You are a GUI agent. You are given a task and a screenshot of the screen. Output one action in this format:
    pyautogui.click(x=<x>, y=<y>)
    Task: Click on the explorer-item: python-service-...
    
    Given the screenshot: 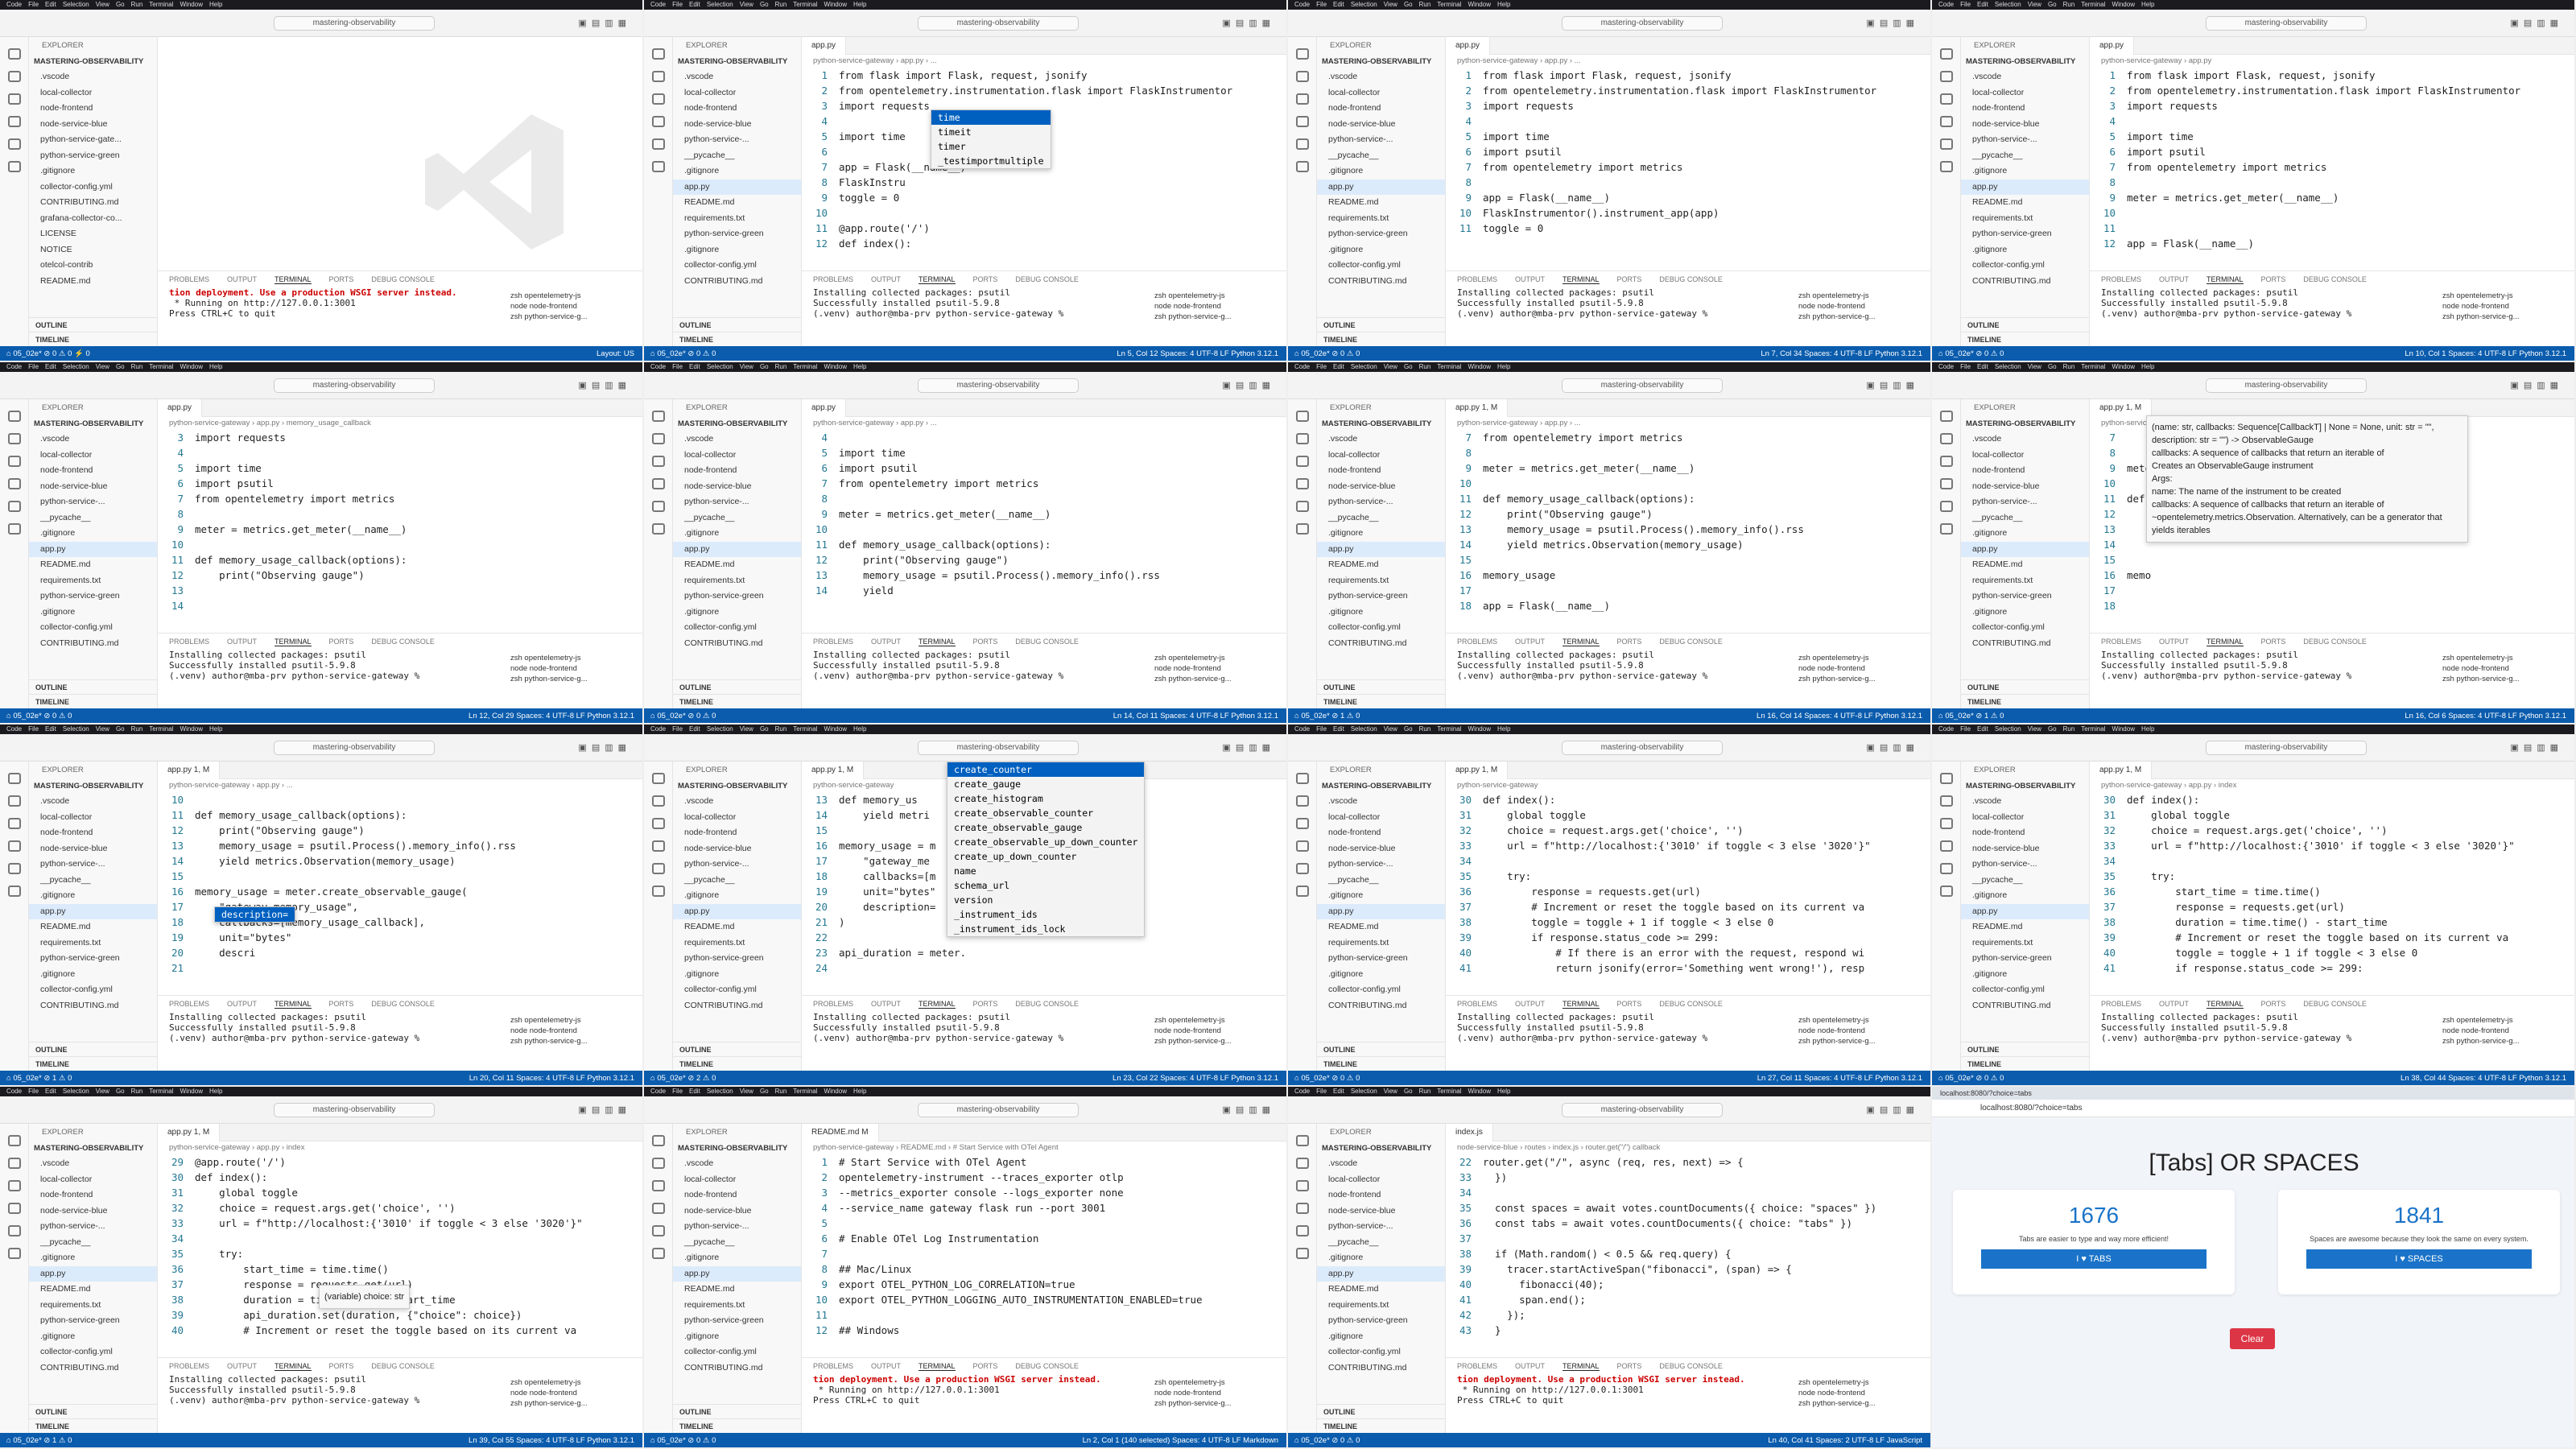 What is the action you would take?
    pyautogui.click(x=2025, y=140)
    